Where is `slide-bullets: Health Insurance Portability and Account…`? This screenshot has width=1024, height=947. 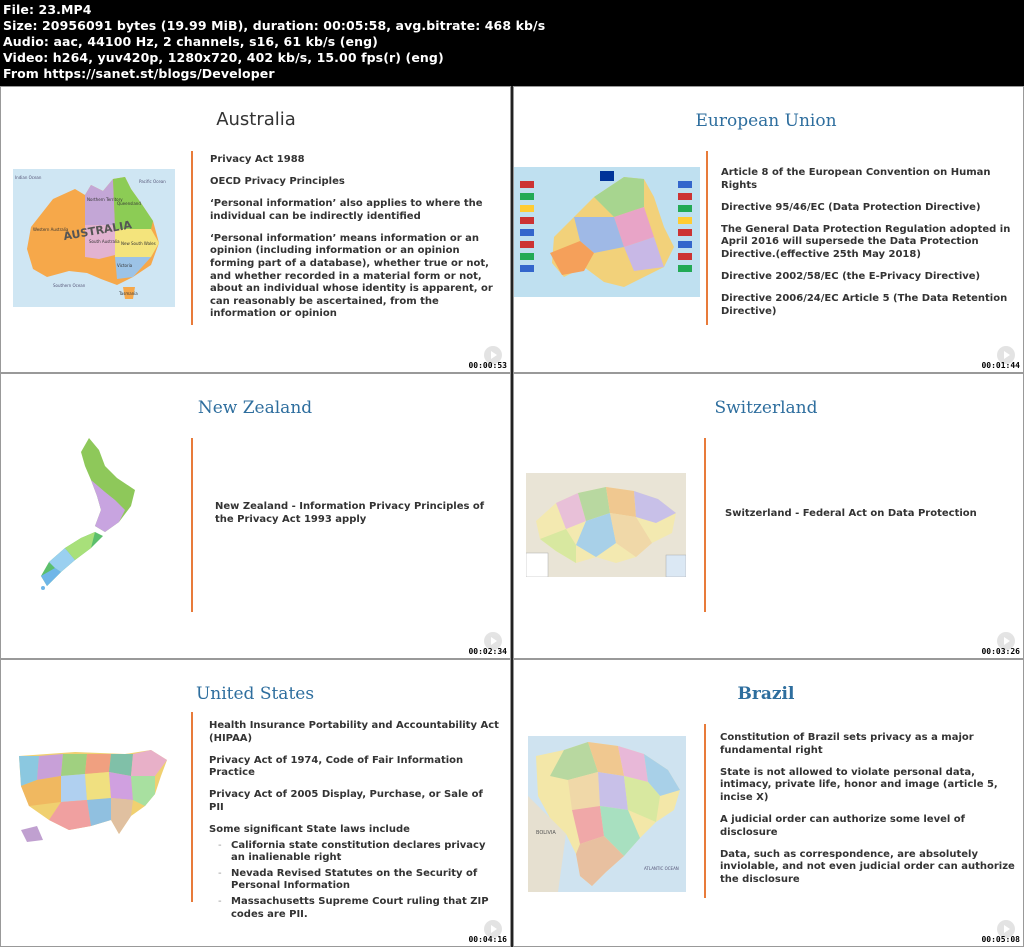
slide-bullets: Health Insurance Portability and Account… is located at coordinates (355, 822).